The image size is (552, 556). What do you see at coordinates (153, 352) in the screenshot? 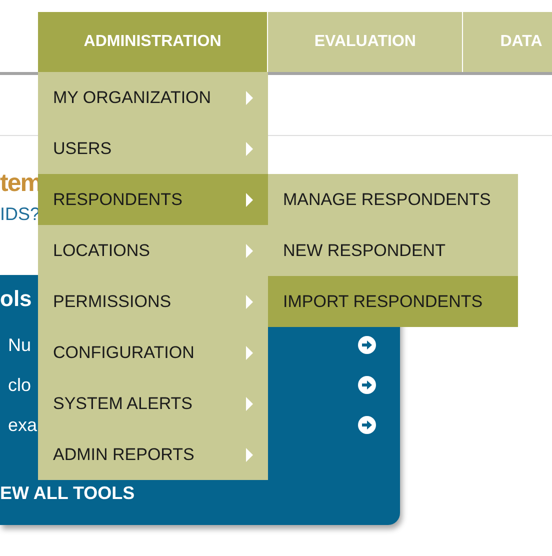
I see `menu-item: CONFIGURATION` at bounding box center [153, 352].